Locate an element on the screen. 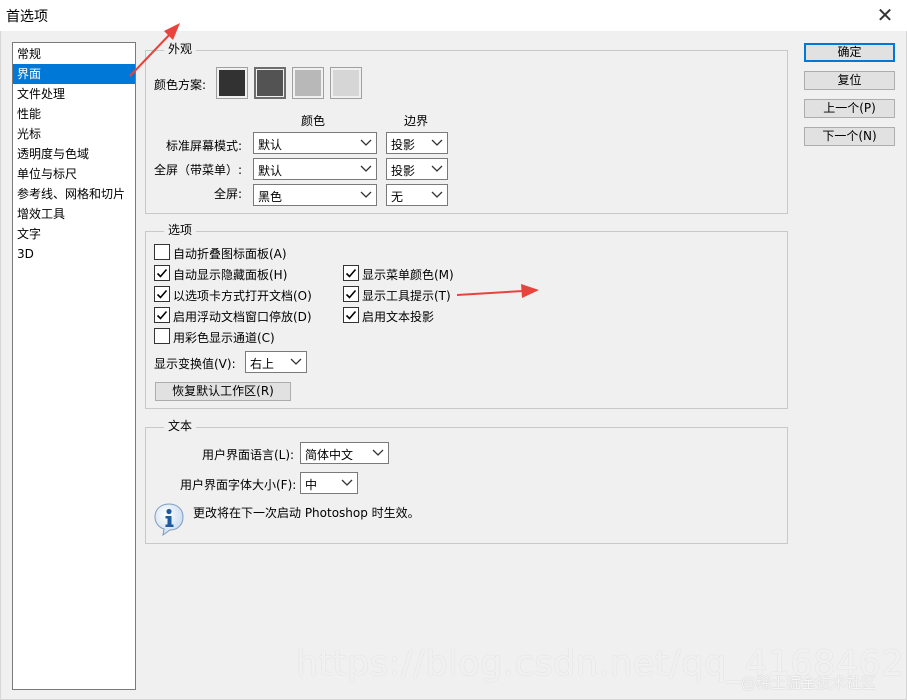 This screenshot has width=907, height=700. checkbox-label: 显示菜单颜色(M) is located at coordinates (408, 274).